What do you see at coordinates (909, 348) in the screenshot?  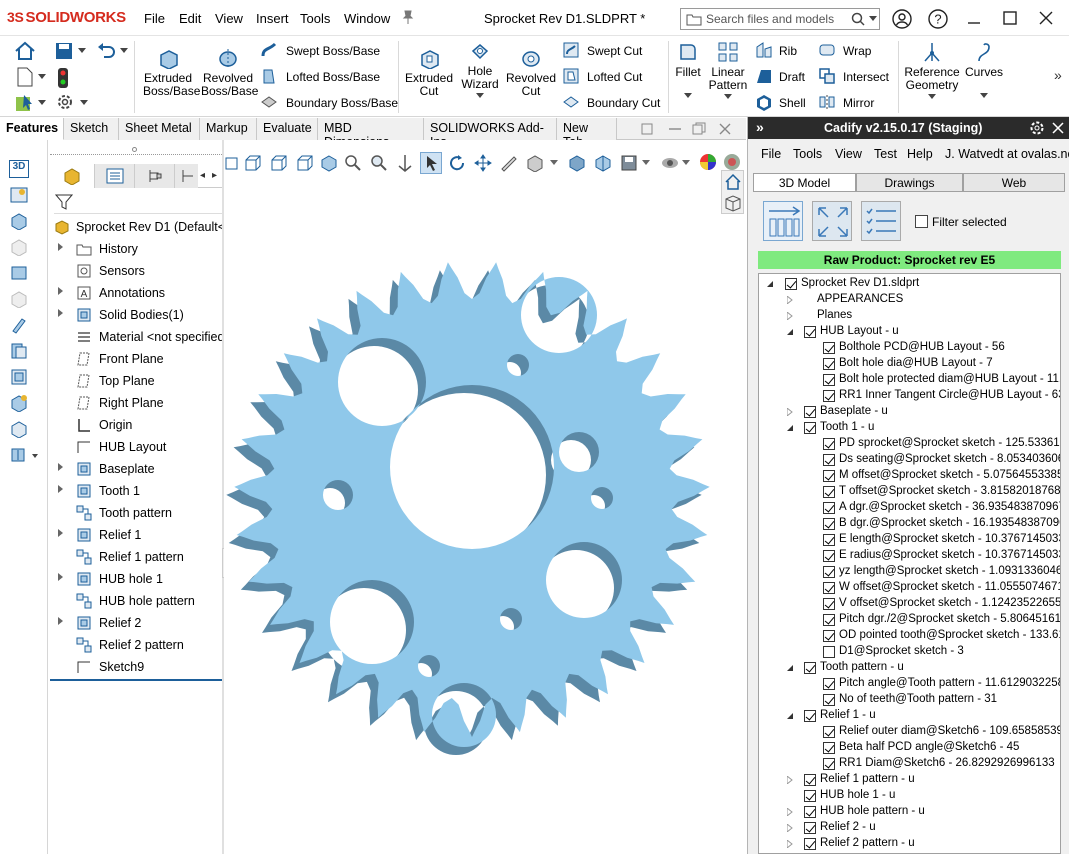 I see `cadify-tree-row: Bolthole PCD@HUB Layout - 56` at bounding box center [909, 348].